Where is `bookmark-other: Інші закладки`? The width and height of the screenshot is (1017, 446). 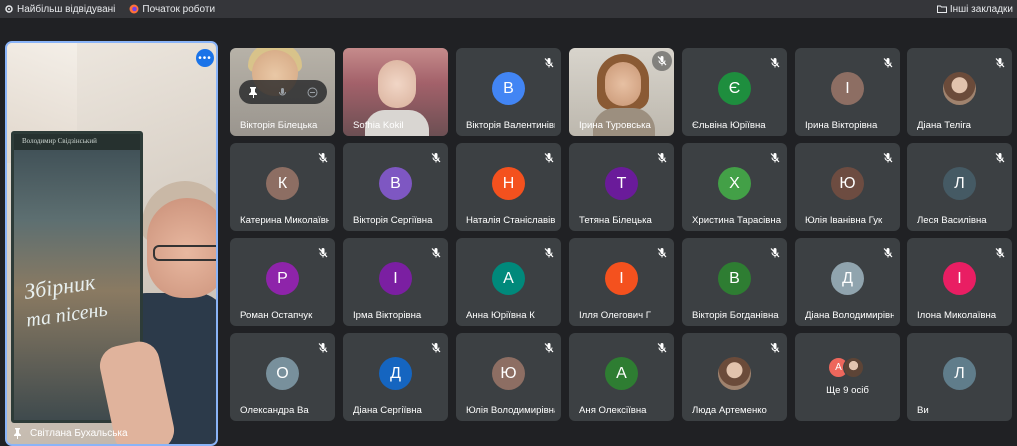 bookmark-other: Інші закладки is located at coordinates (974, 9).